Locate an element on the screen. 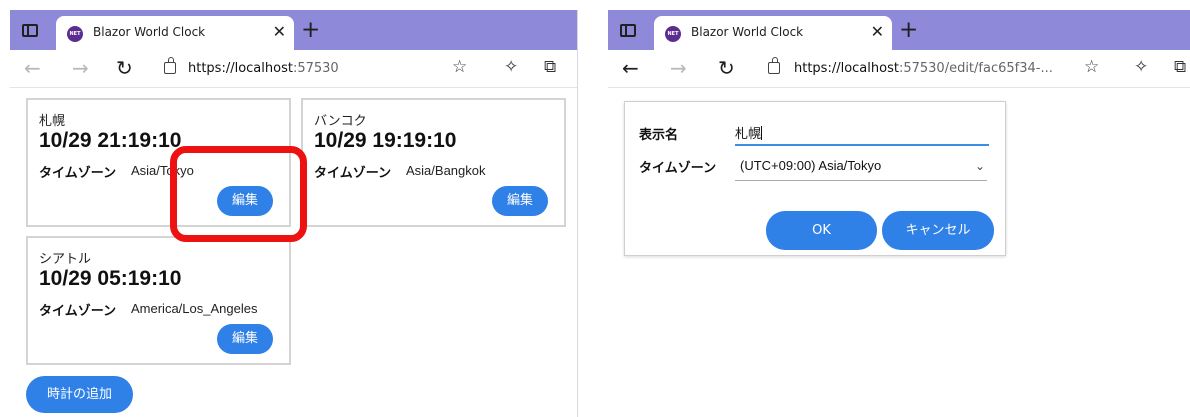 This screenshot has width=1190, height=417. address-bar: https://localhost:57530 is located at coordinates (263, 68).